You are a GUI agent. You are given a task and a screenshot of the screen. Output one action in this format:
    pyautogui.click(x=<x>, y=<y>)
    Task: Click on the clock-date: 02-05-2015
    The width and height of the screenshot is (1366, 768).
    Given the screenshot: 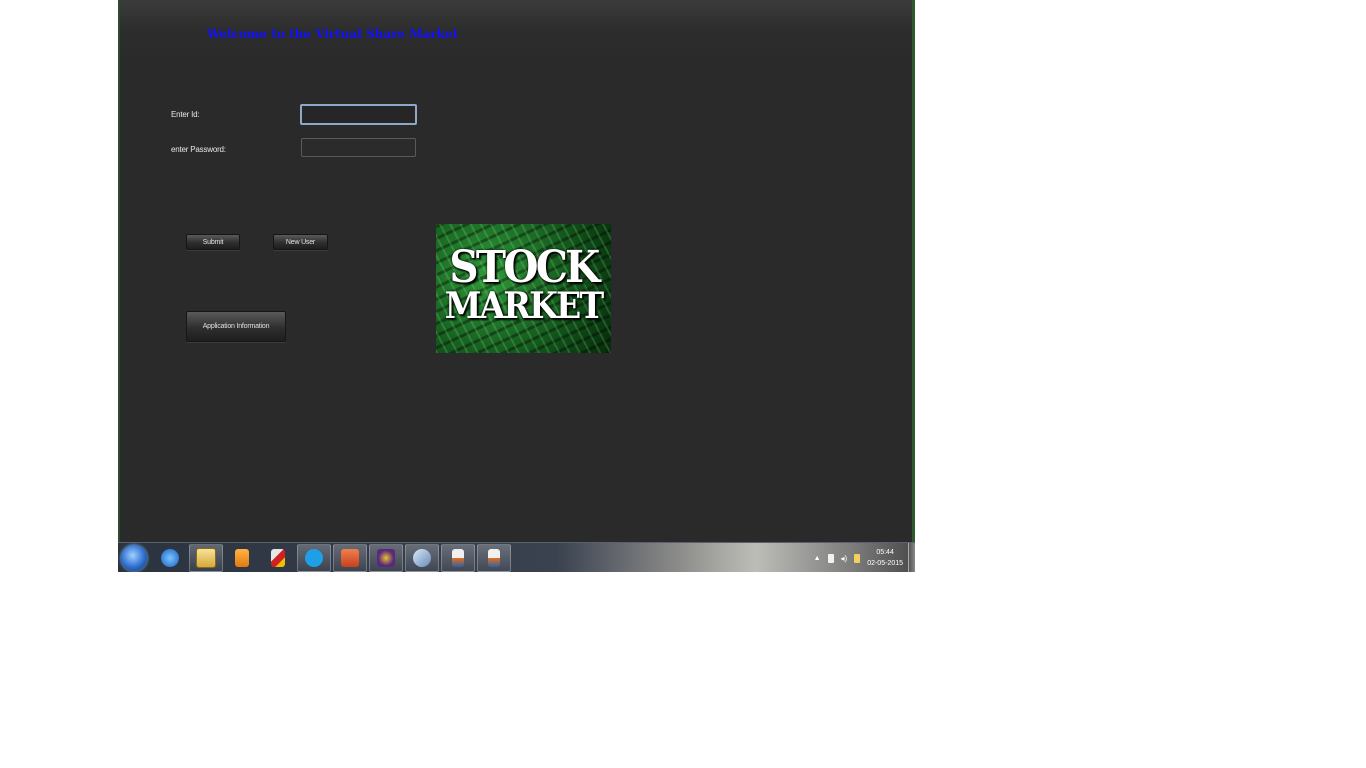 What is the action you would take?
    pyautogui.click(x=885, y=563)
    